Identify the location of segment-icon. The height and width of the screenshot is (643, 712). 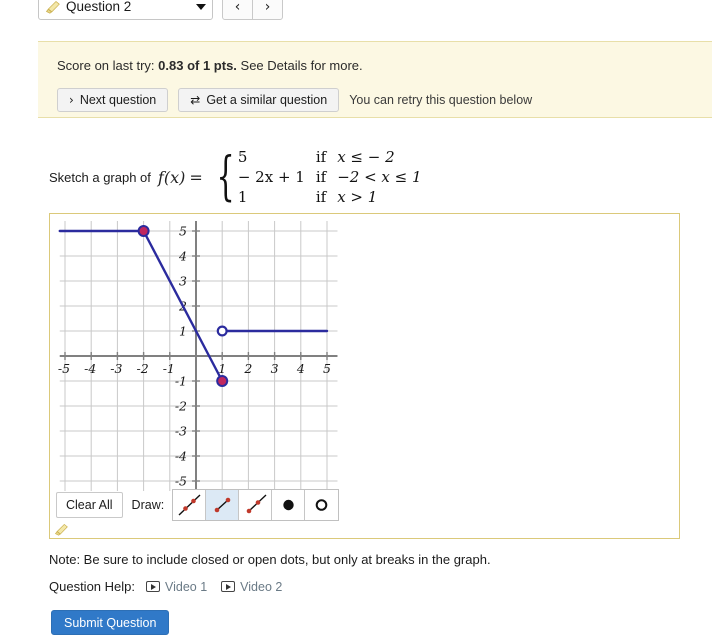
(222, 505).